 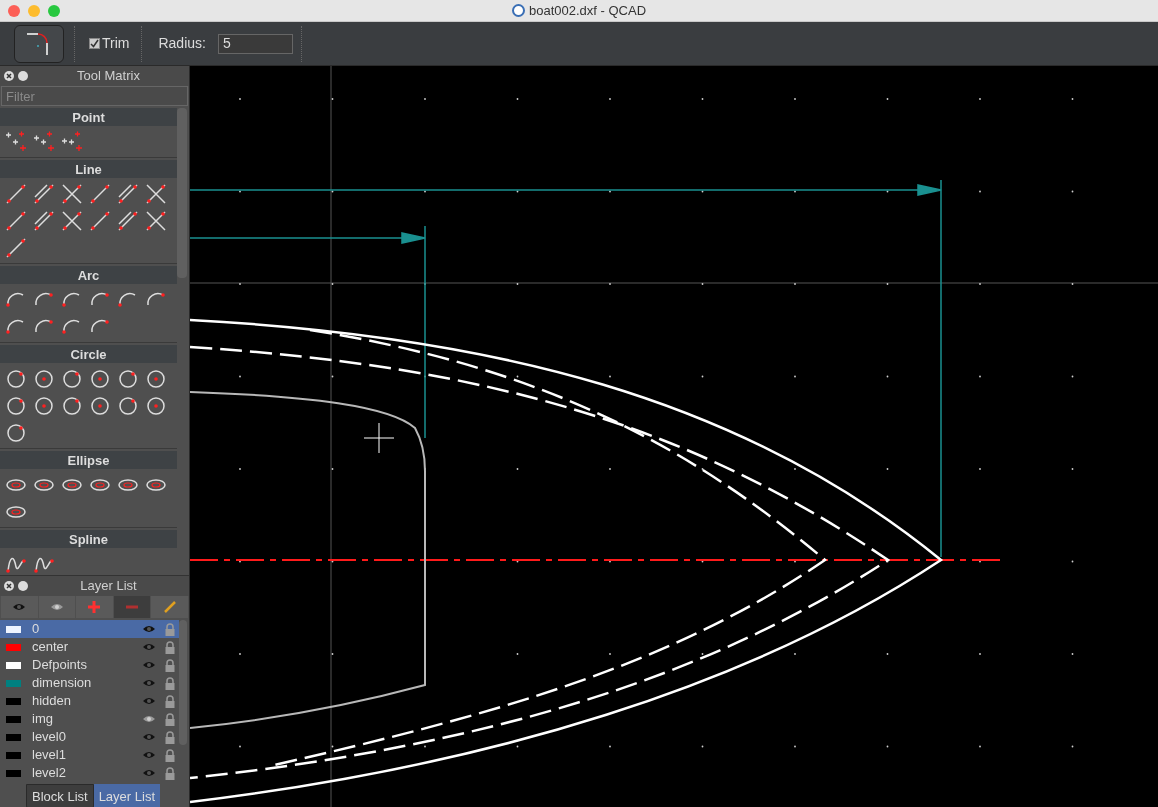 What do you see at coordinates (89, 737) in the screenshot?
I see `layer-row: level0` at bounding box center [89, 737].